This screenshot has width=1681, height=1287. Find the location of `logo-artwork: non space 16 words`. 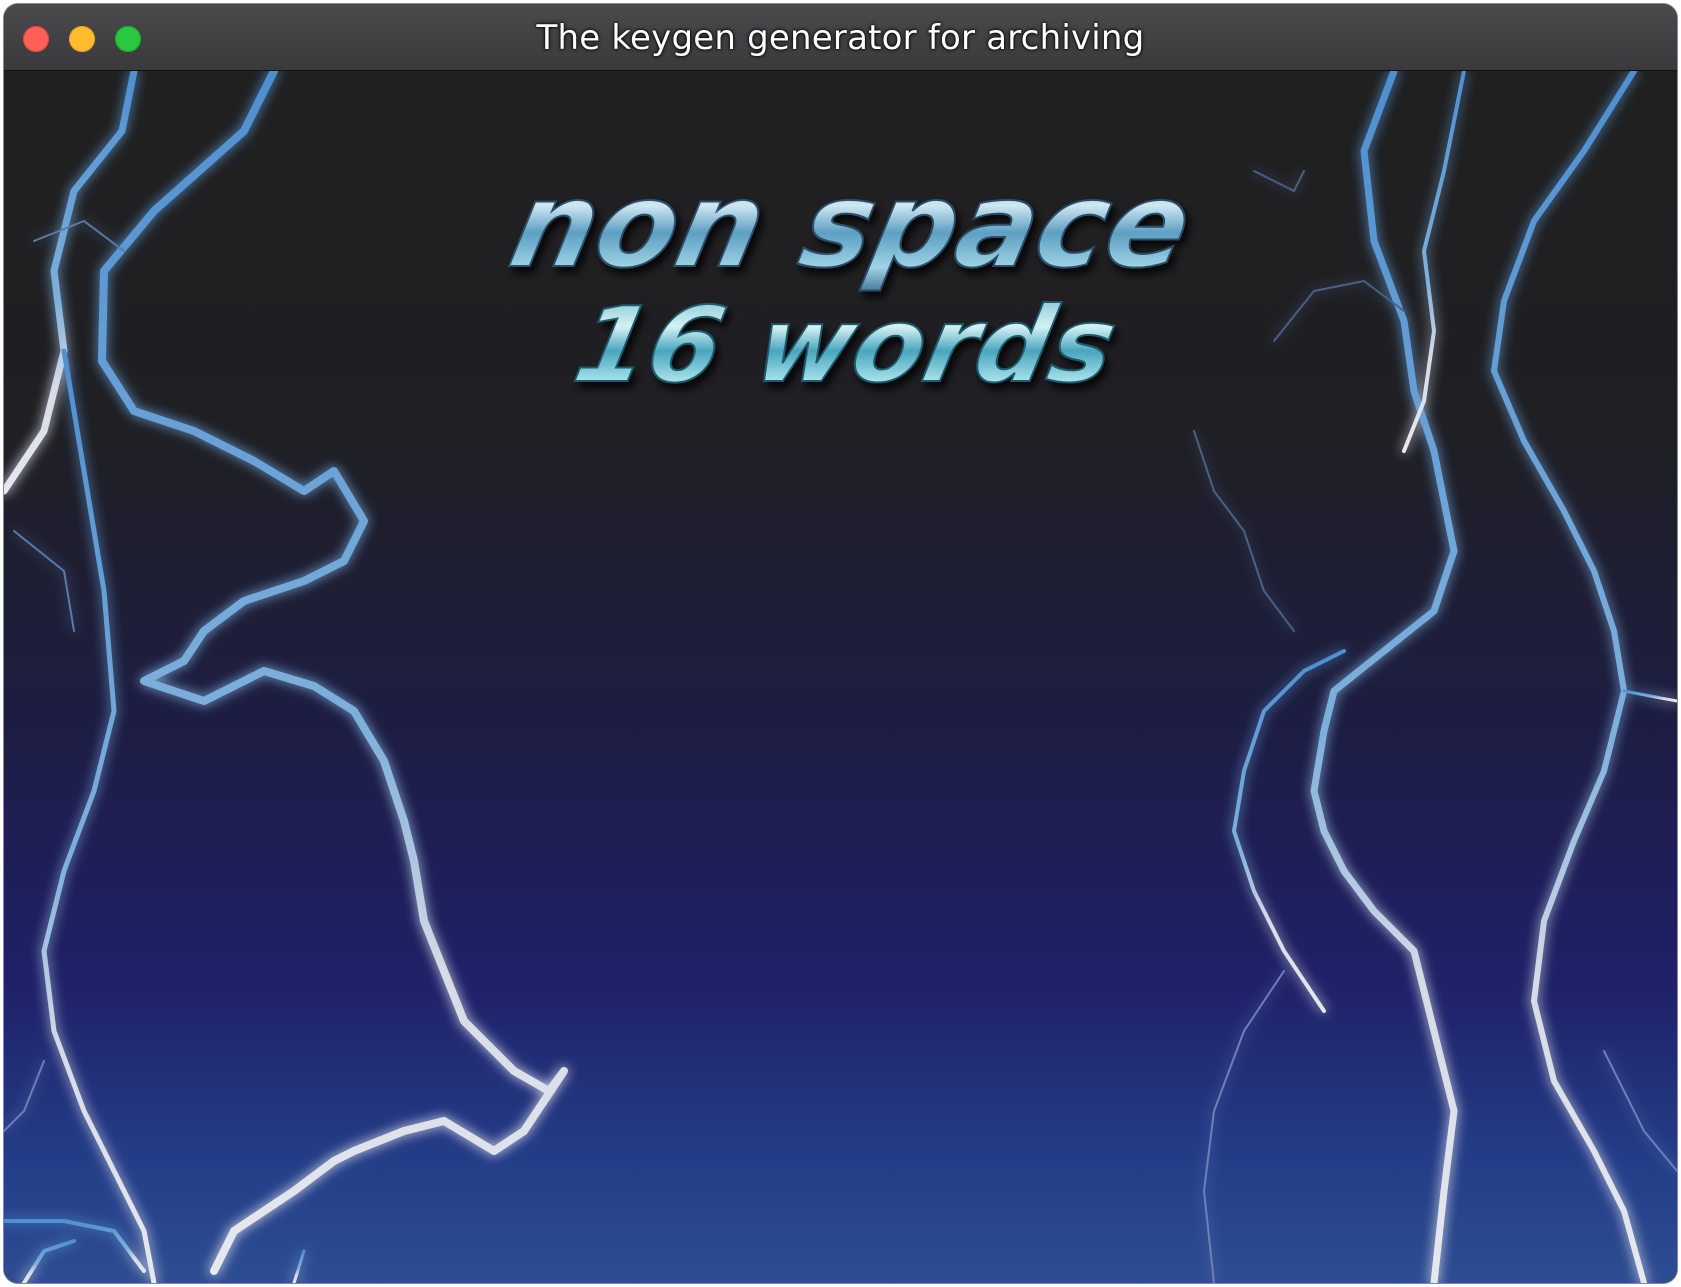

logo-artwork: non space 16 words is located at coordinates (851, 281).